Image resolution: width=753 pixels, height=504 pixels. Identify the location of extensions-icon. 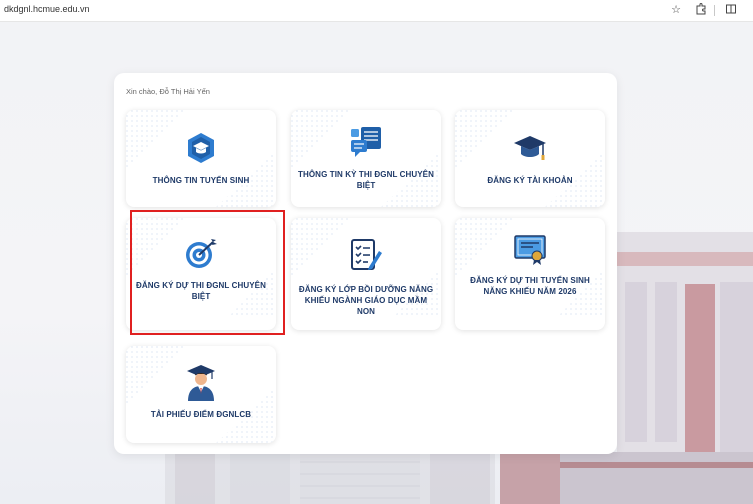
(701, 10).